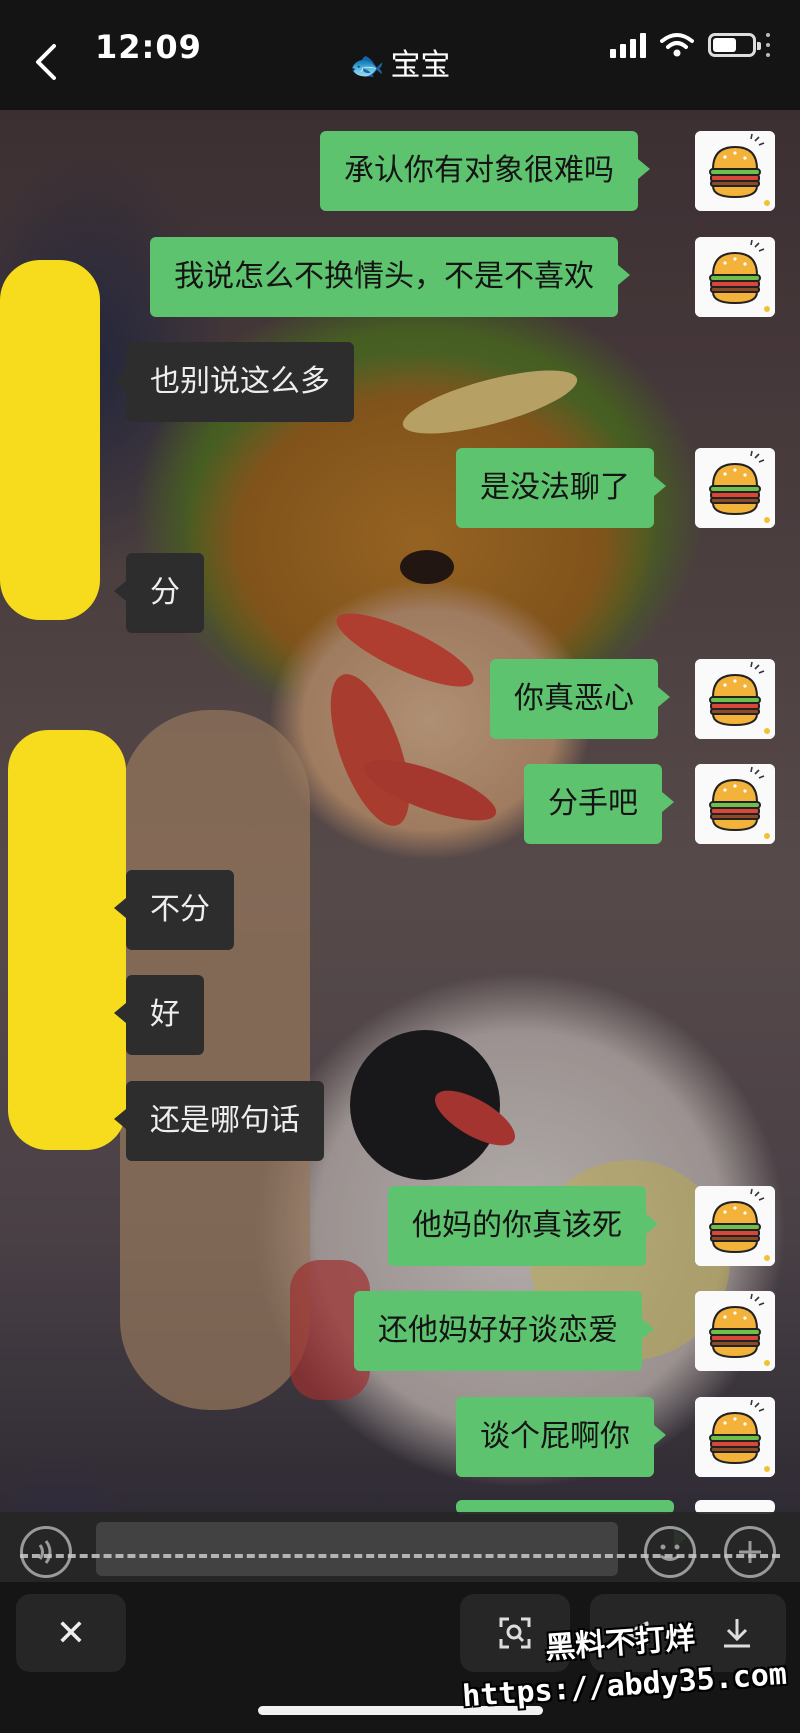 The width and height of the screenshot is (800, 1733). I want to click on message-text: 我说怎么不换情头，不是不喜欢, so click(384, 276).